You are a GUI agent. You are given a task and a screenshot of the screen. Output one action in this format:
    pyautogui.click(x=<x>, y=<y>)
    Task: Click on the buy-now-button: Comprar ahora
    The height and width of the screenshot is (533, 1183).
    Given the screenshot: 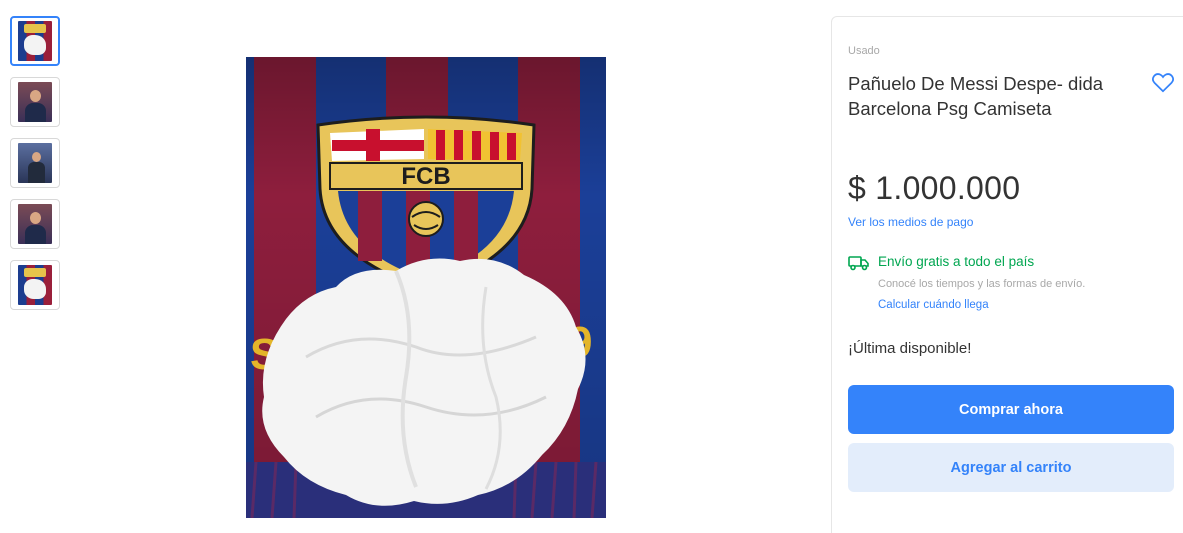 What is the action you would take?
    pyautogui.click(x=1011, y=409)
    